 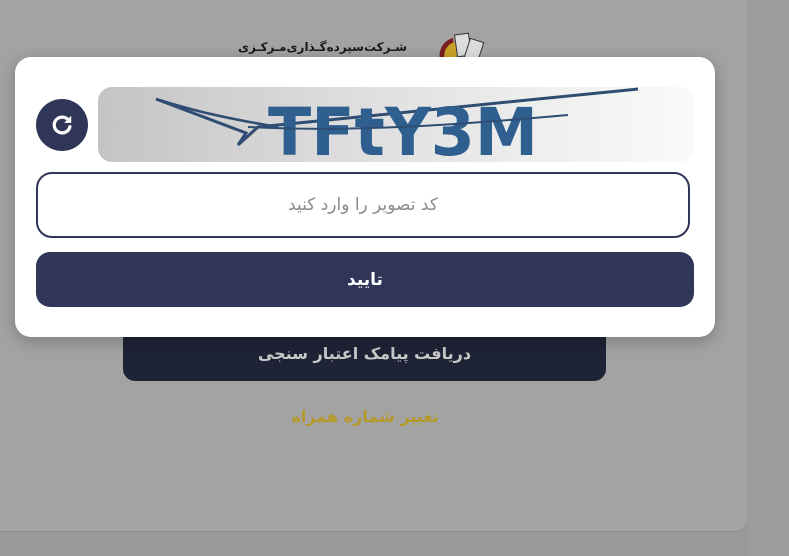 I want to click on refresh-icon, so click(x=62, y=125).